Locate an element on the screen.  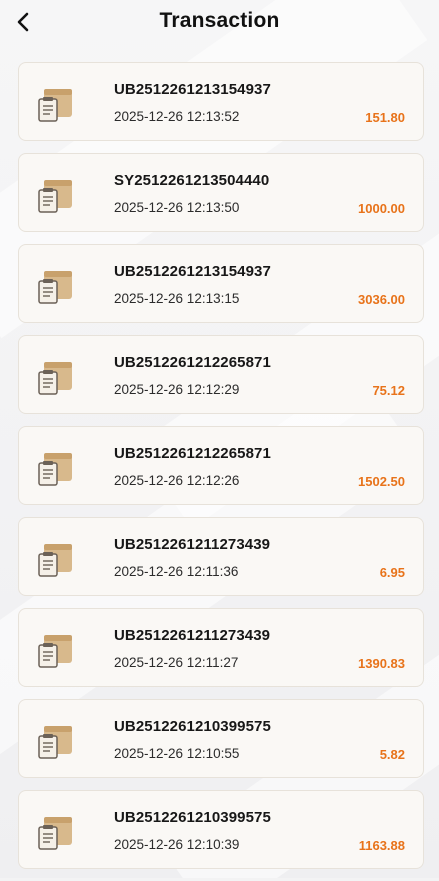
transaction-id: SY2512261213504440 is located at coordinates (192, 180).